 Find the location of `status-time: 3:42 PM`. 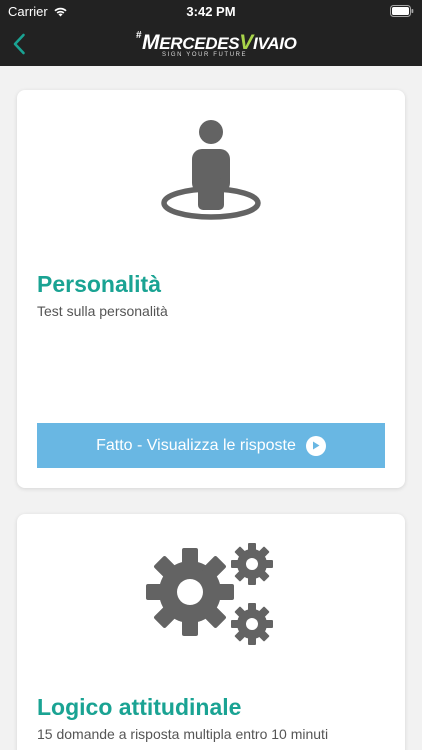

status-time: 3:42 PM is located at coordinates (211, 11).